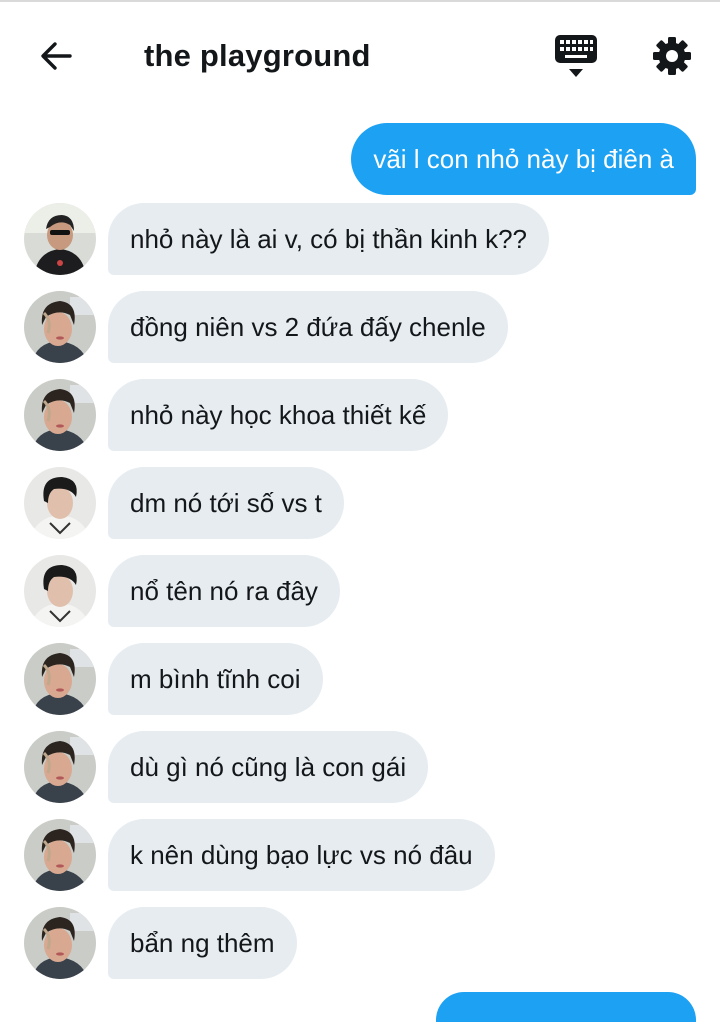 Image resolution: width=720 pixels, height=1022 pixels. What do you see at coordinates (328, 239) in the screenshot?
I see `received-message-bubble: nhỏ này là ai v, có bị thần kinh k??` at bounding box center [328, 239].